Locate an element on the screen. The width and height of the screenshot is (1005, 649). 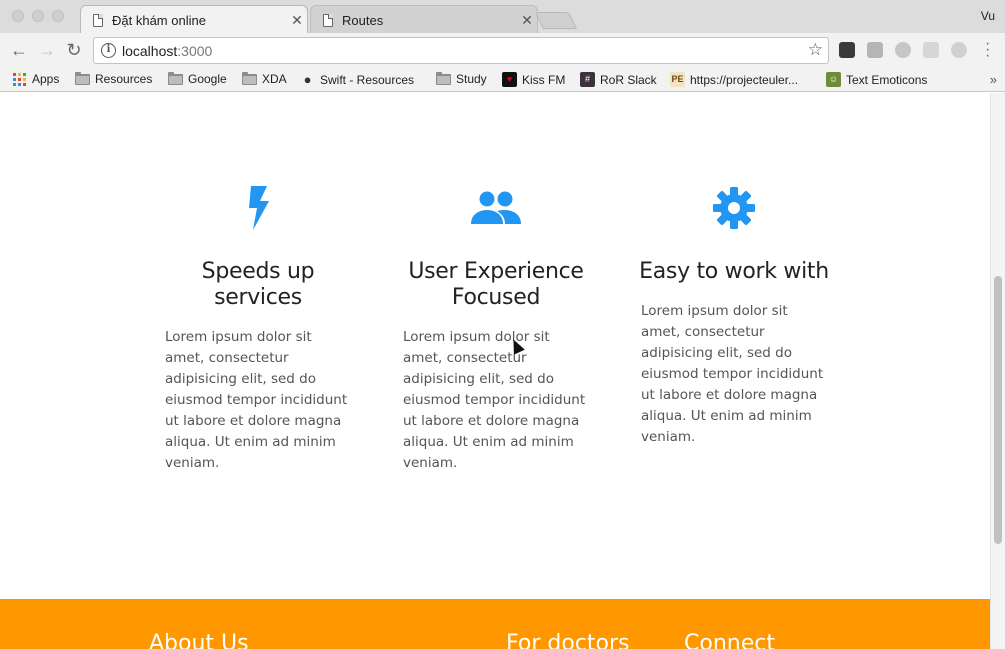
apple-icon: ● is located at coordinates (307, 79).